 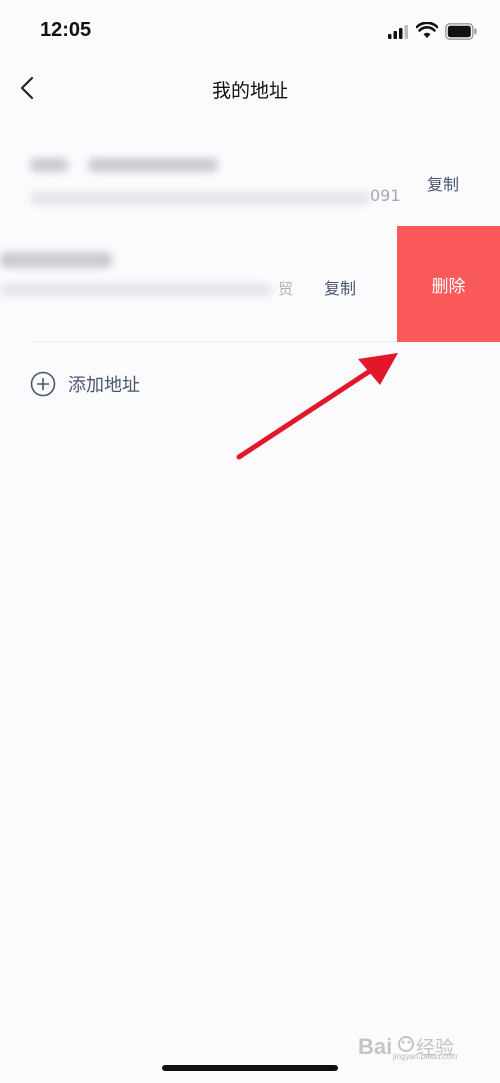 I want to click on add-address-button: 添加地址, so click(x=85, y=384).